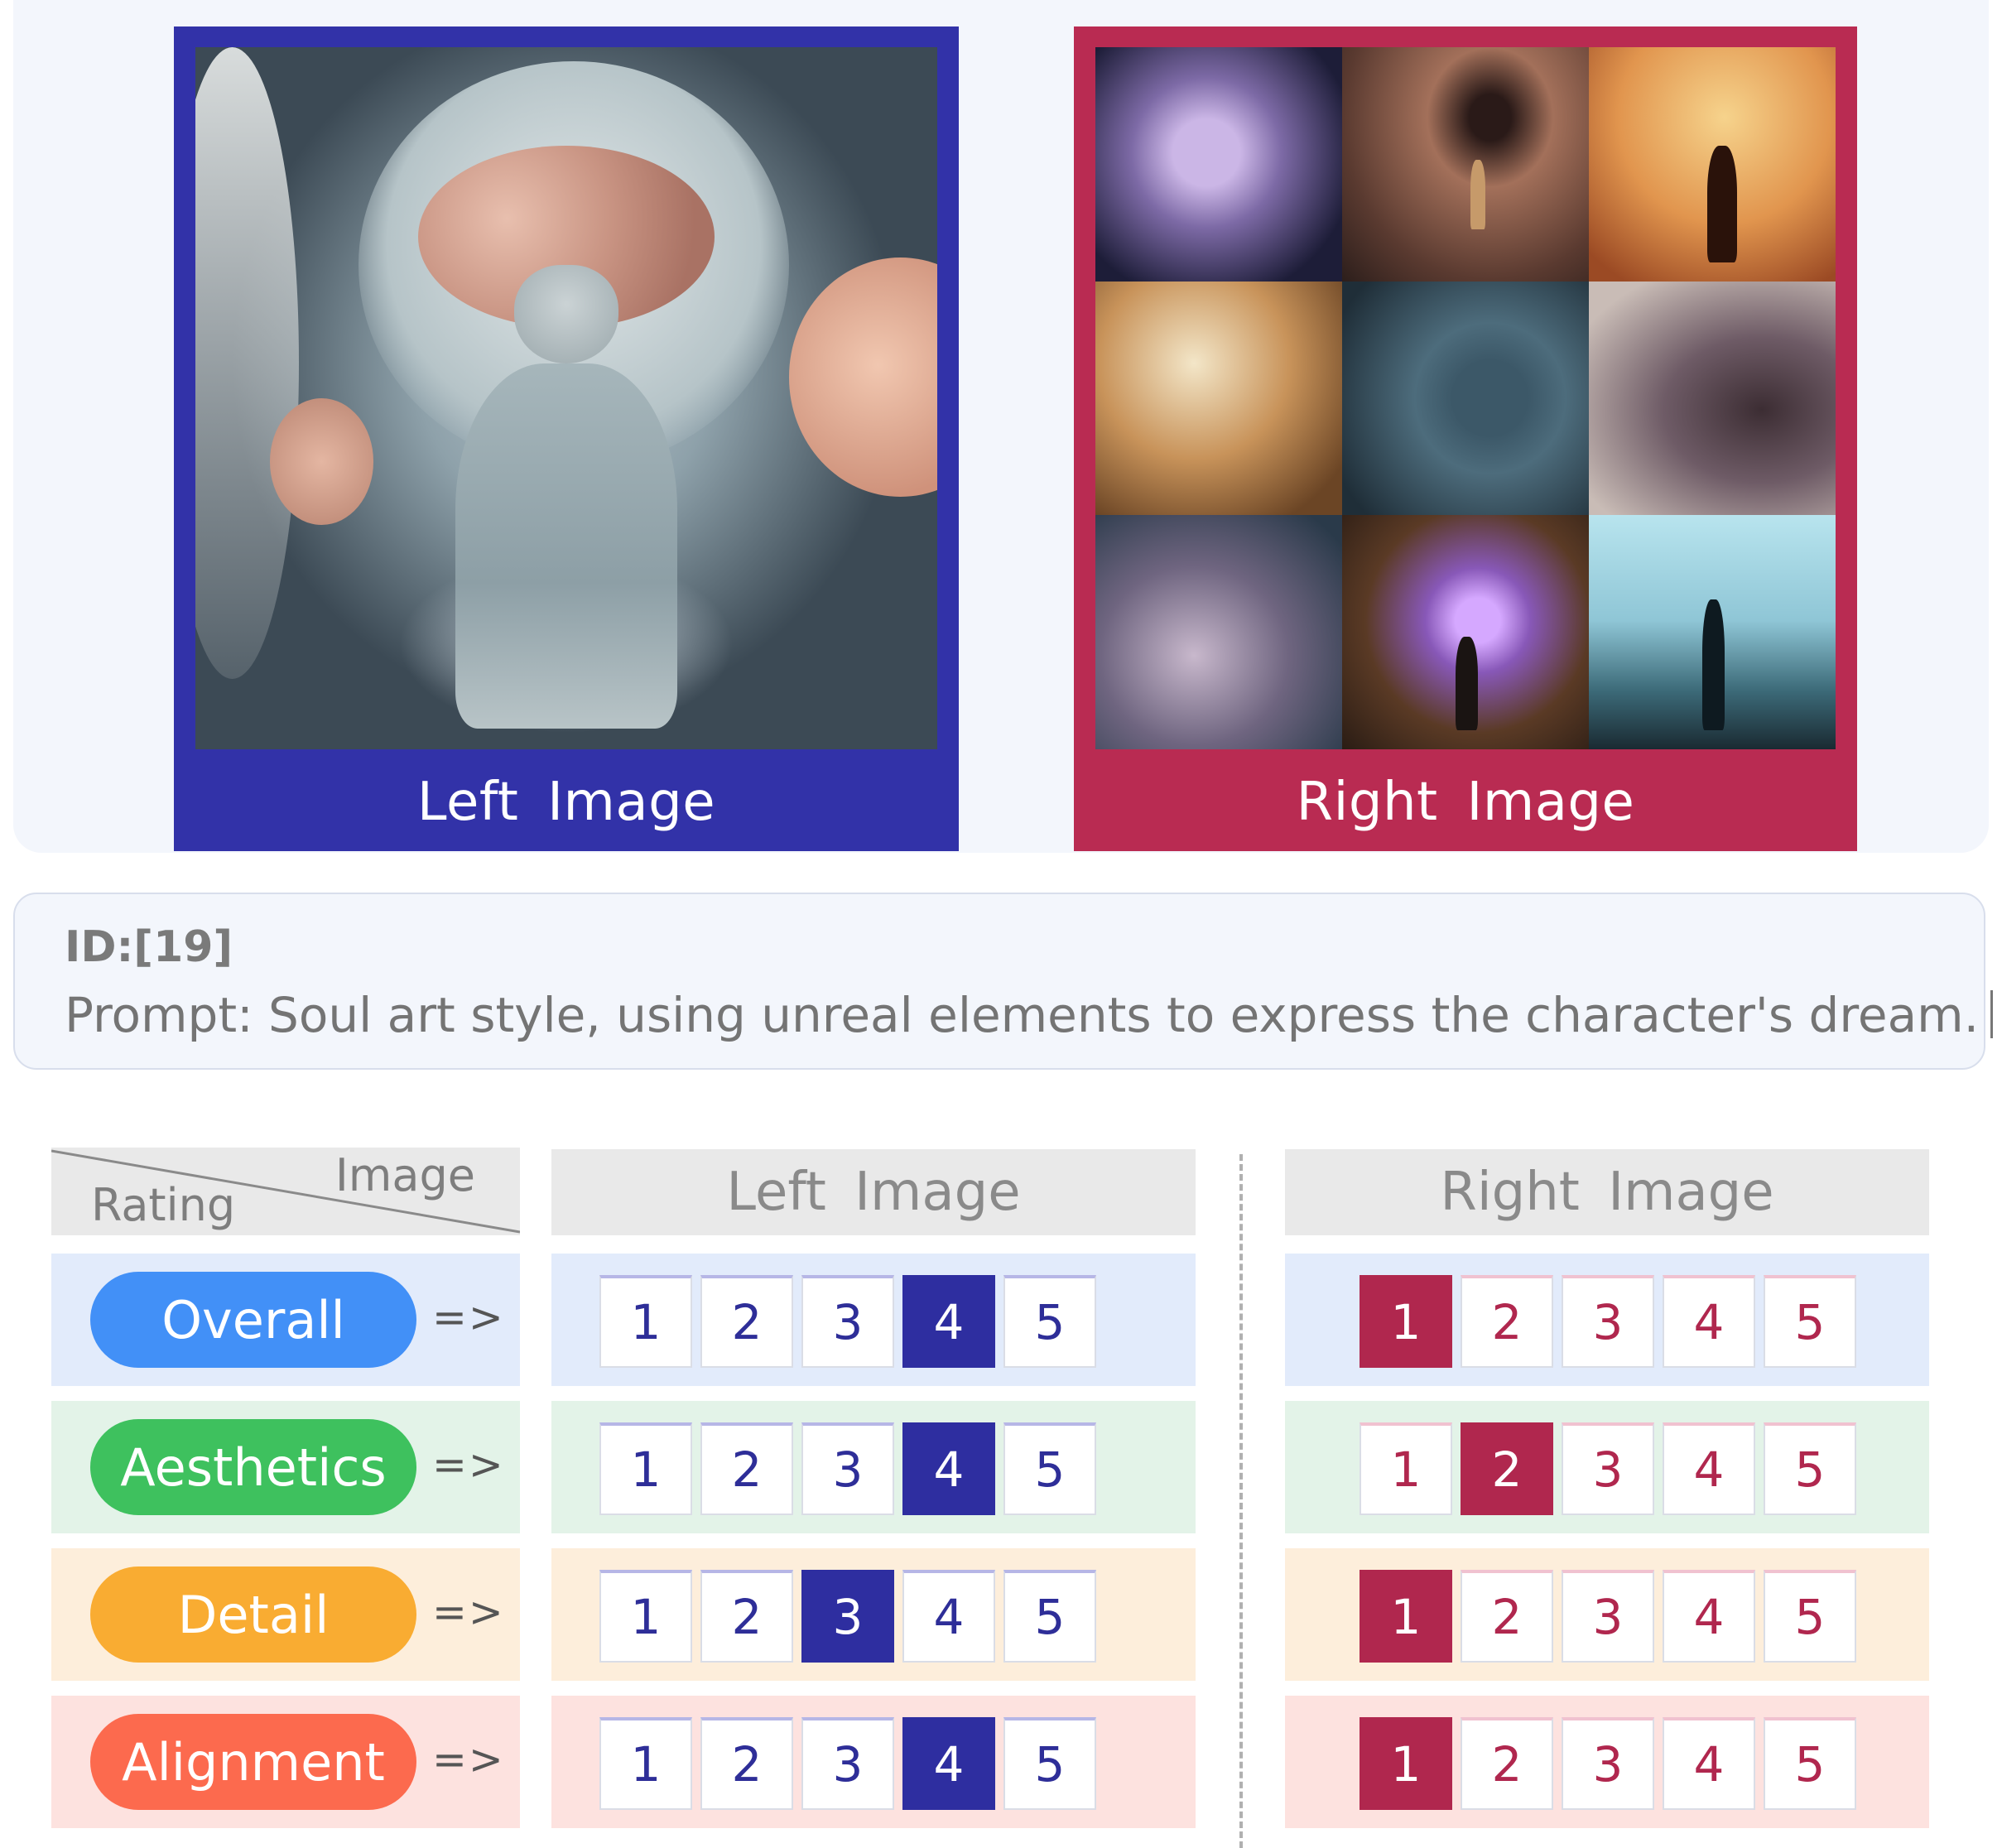  Describe the element at coordinates (253, 1320) in the screenshot. I see `overall-label-pill: Overall` at that location.